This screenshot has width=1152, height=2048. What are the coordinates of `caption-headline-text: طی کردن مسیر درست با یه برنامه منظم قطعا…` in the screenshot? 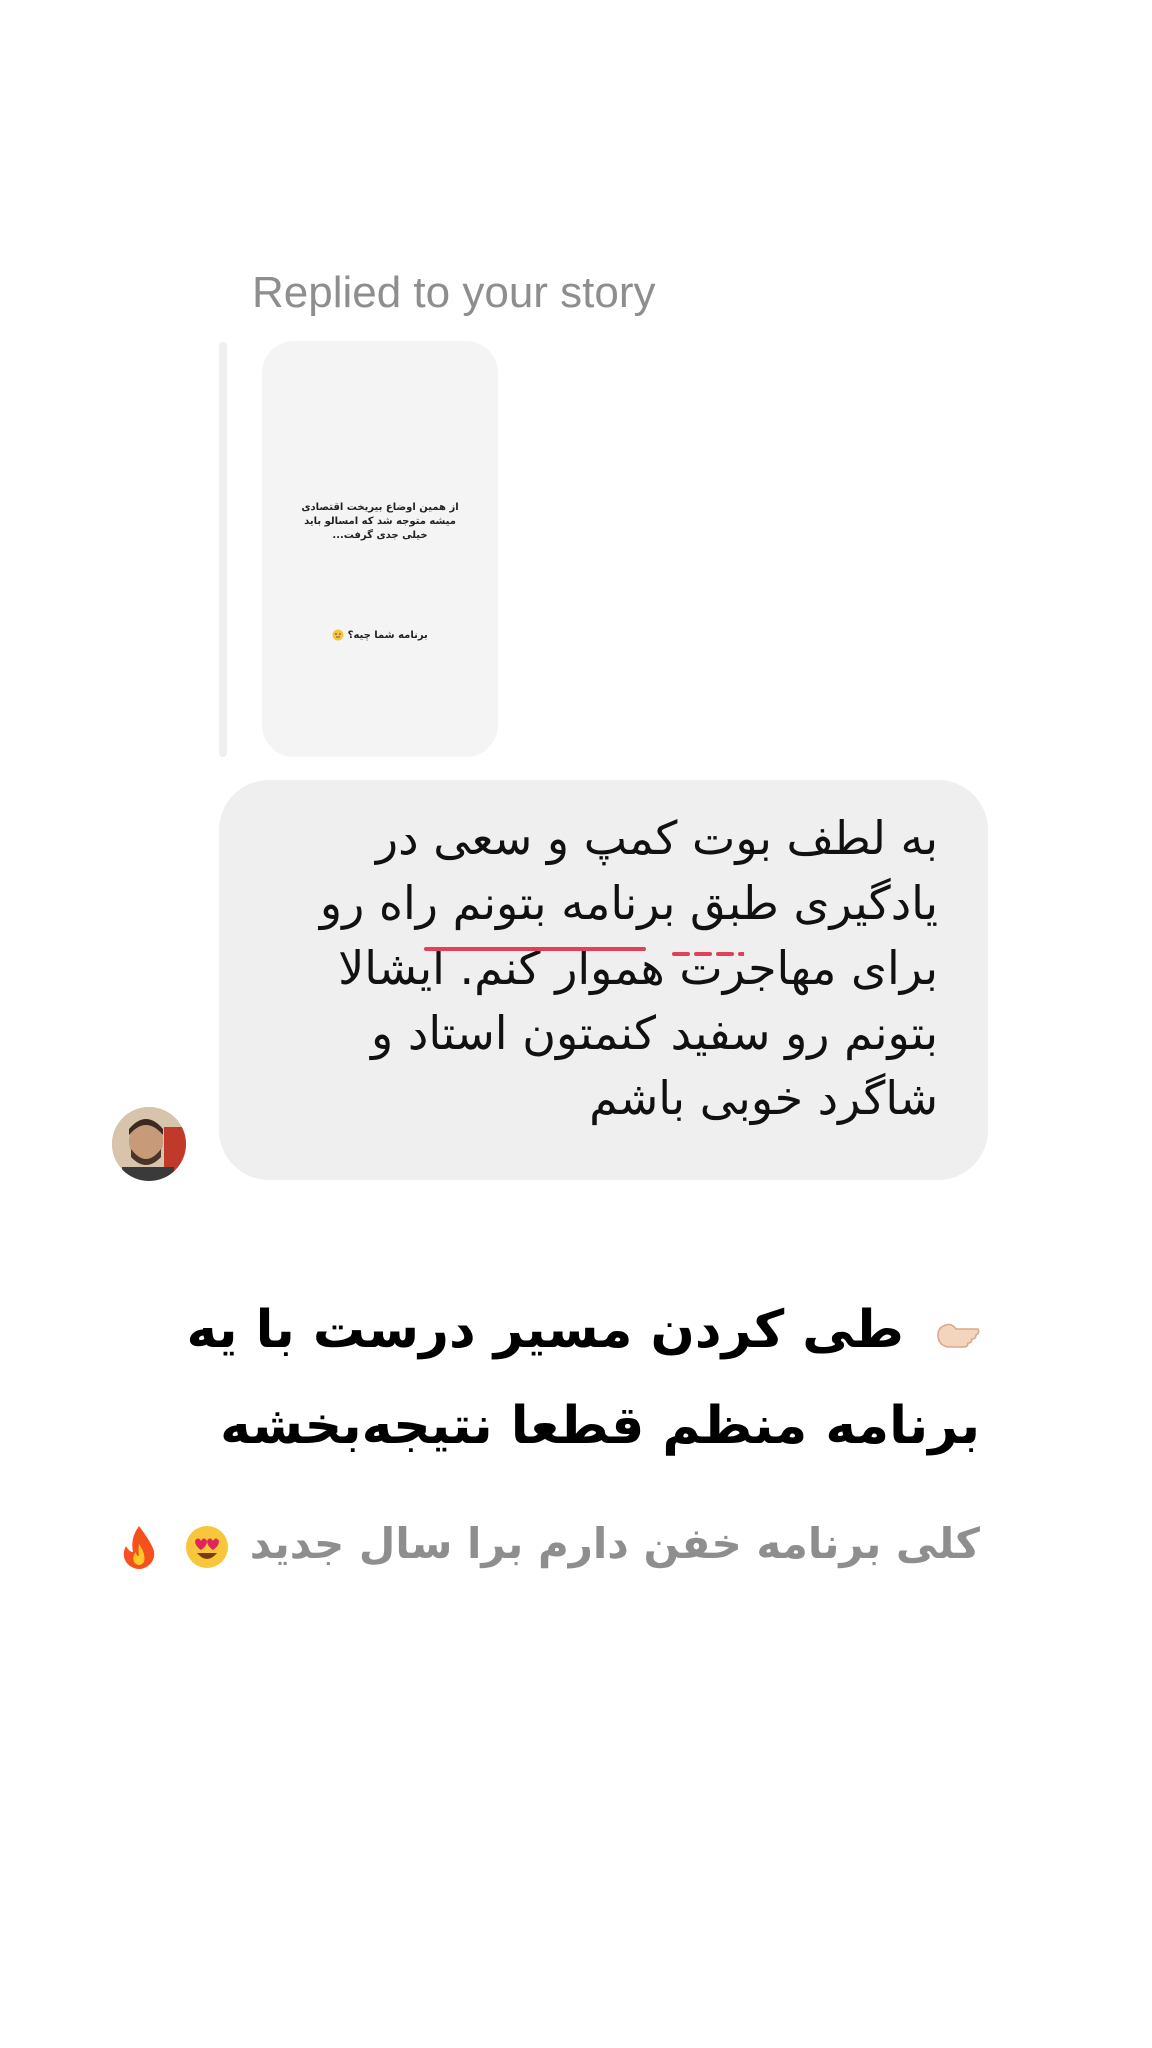 It's located at (583, 1378).